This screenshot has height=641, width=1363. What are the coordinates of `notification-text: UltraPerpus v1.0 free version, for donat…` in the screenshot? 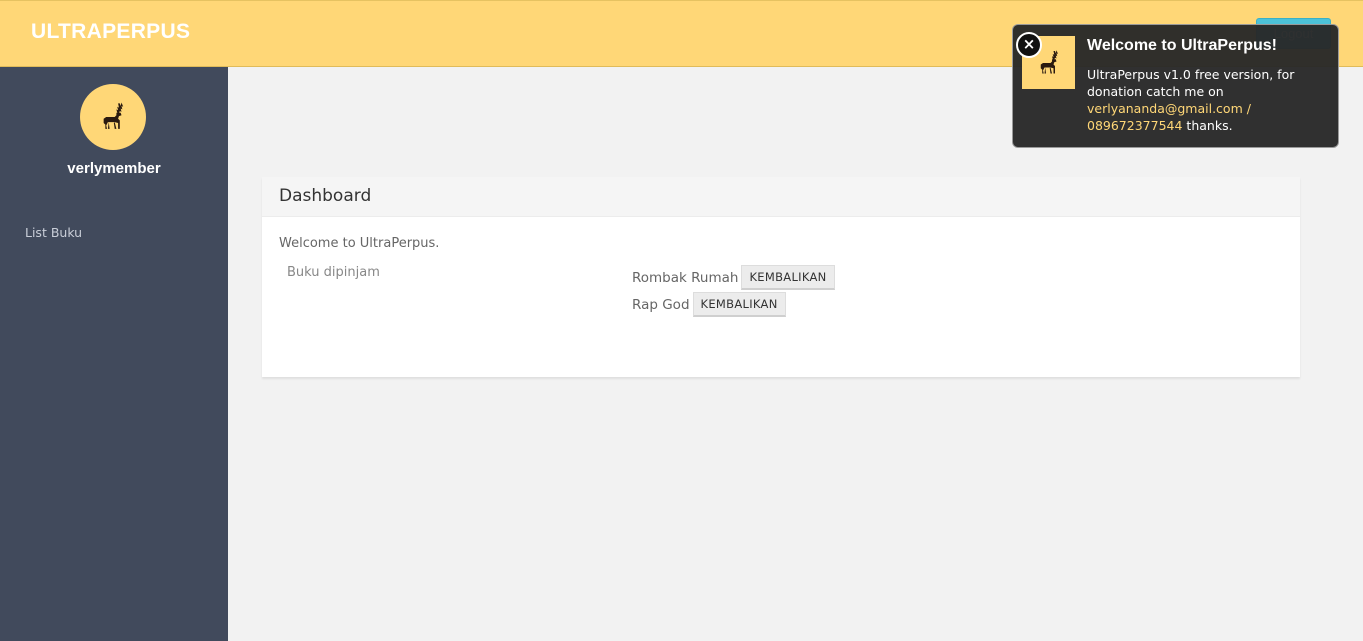 It's located at (1191, 83).